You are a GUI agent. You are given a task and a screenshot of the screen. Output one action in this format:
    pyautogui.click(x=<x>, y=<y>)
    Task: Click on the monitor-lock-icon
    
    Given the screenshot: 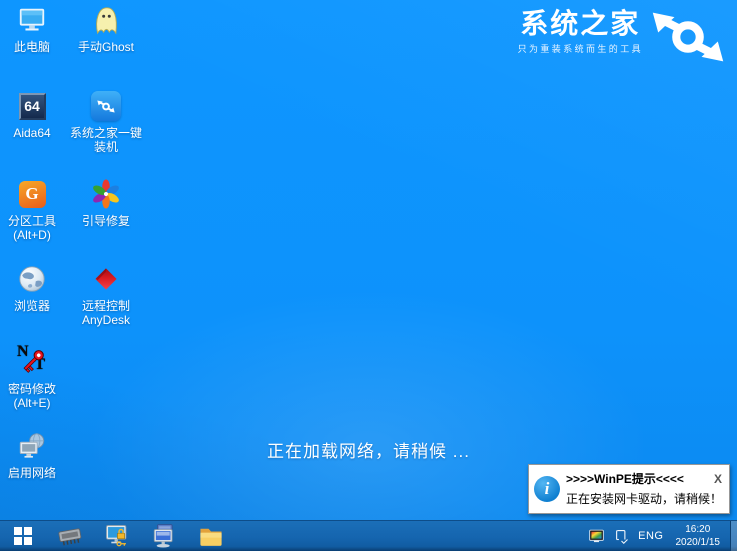 What is the action you would take?
    pyautogui.click(x=115, y=536)
    